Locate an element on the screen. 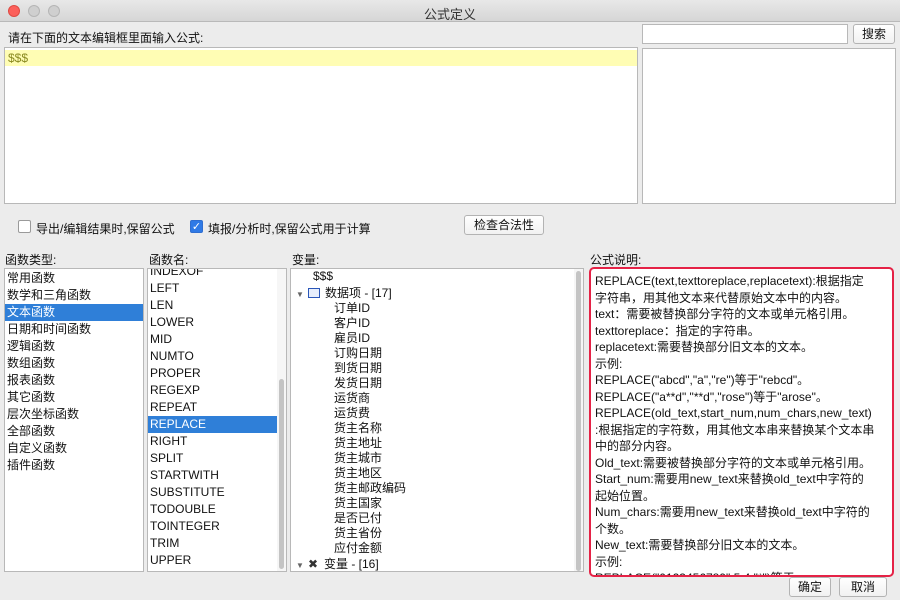 This screenshot has height=600, width=900. function-name-item: INDEXOF is located at coordinates (213, 274).